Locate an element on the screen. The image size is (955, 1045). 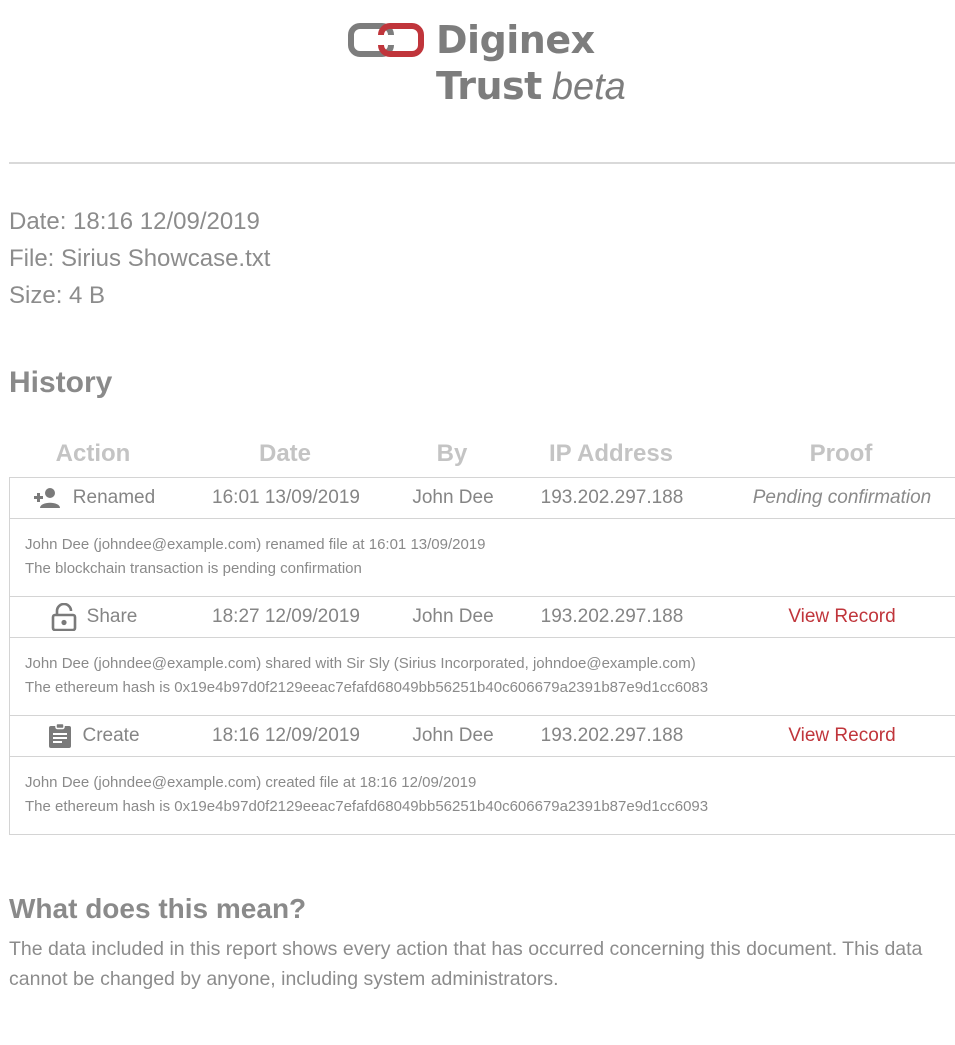
action-label: Share is located at coordinates (112, 616).